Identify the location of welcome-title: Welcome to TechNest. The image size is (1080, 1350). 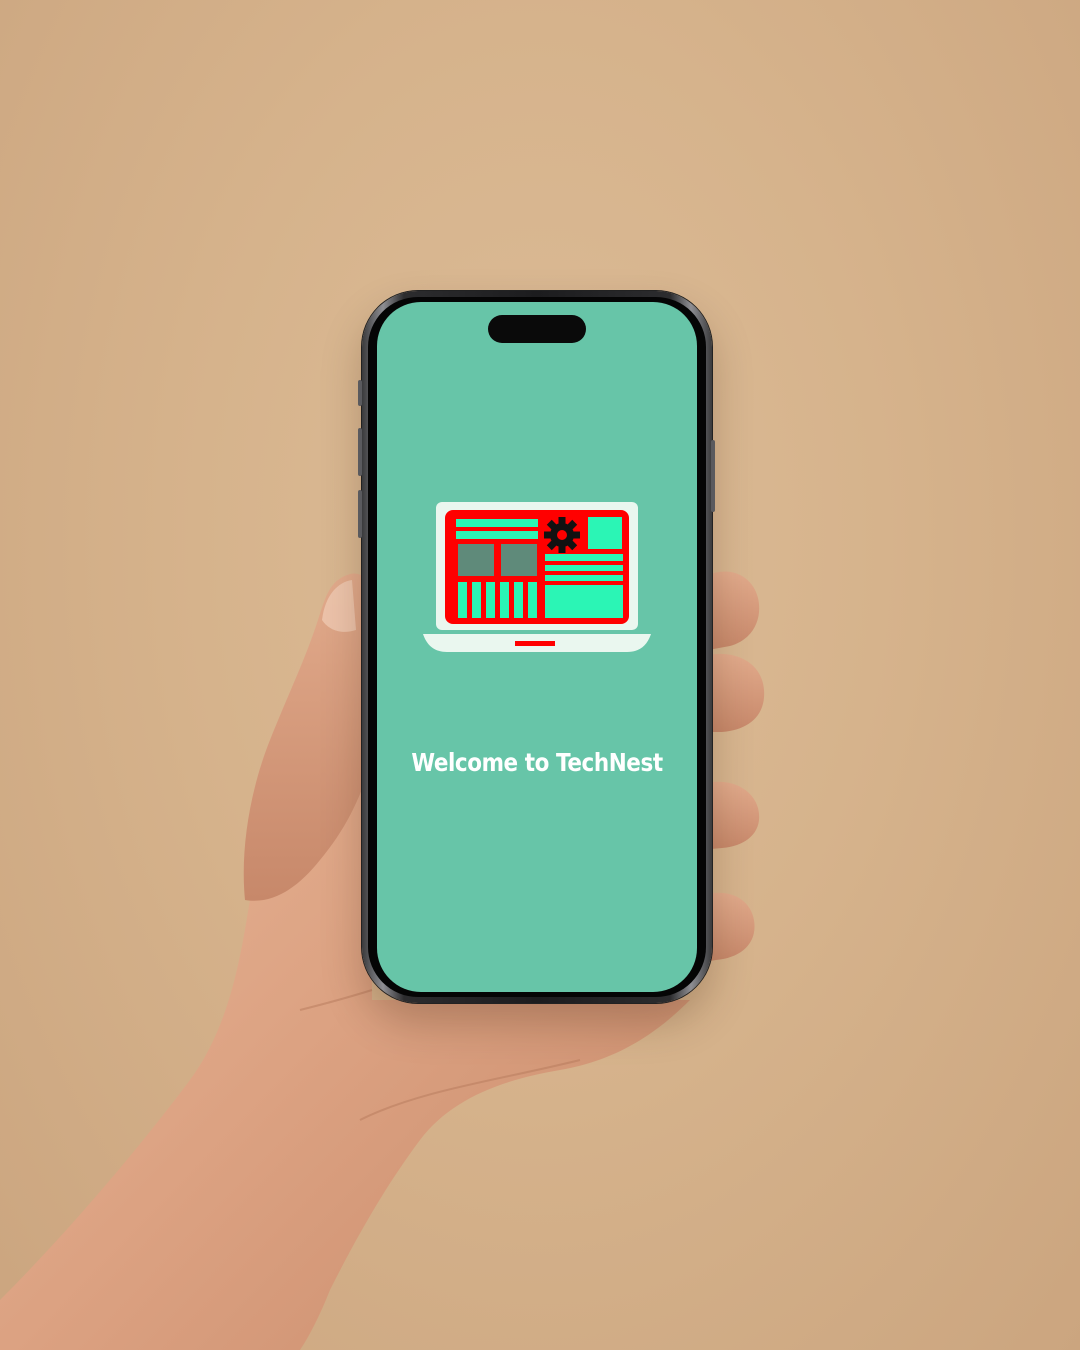
(537, 762).